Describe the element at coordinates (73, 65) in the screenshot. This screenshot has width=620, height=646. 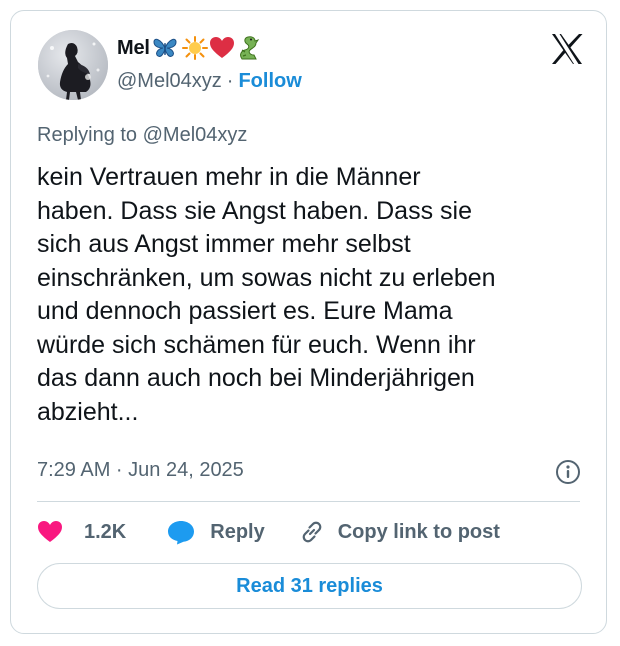
I see `avatar` at that location.